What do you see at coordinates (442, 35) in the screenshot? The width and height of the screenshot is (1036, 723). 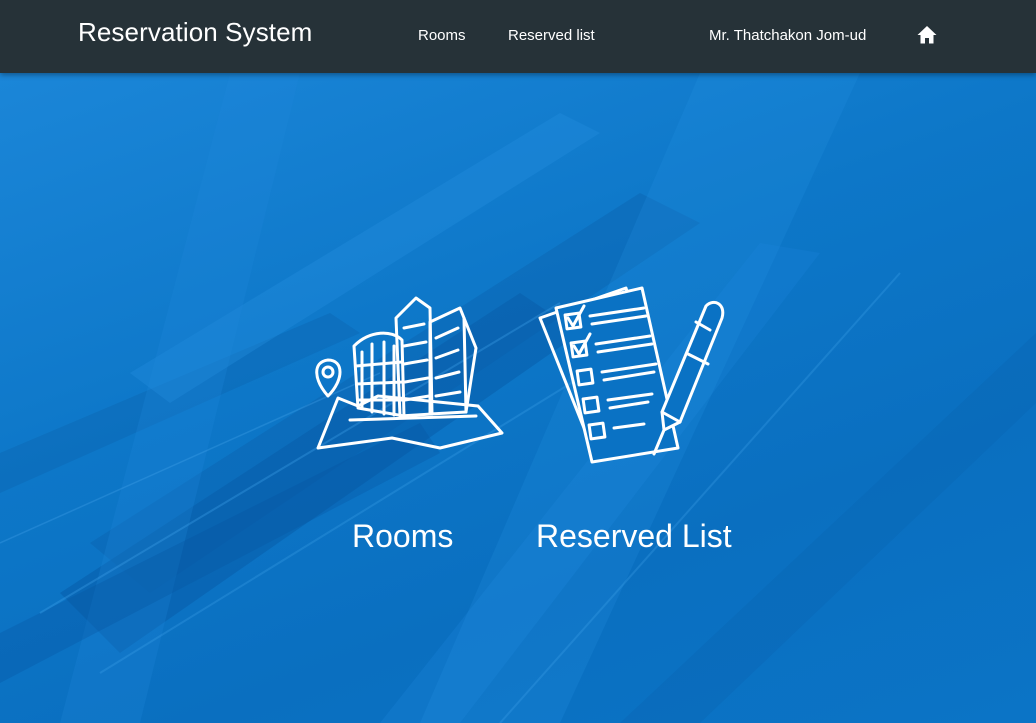 I see `nav-link-rooms: Rooms` at bounding box center [442, 35].